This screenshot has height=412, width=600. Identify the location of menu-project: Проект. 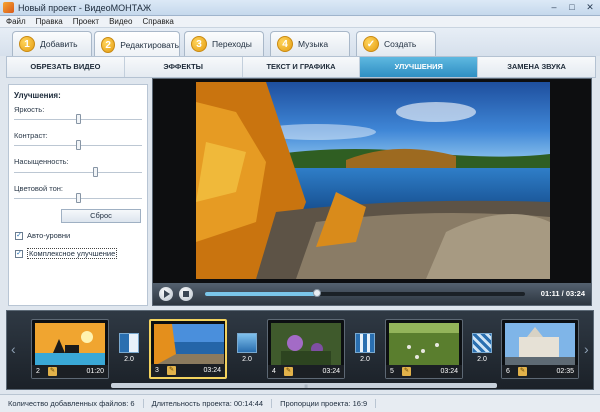
(86, 21).